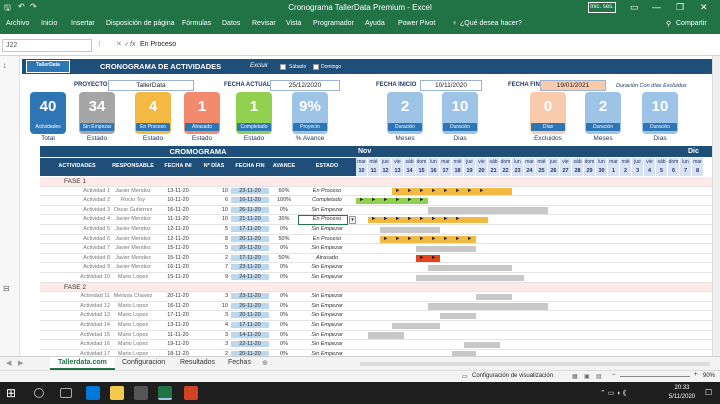  What do you see at coordinates (250, 219) in the screenshot?
I see `cell-fin: 21-11-20` at bounding box center [250, 219].